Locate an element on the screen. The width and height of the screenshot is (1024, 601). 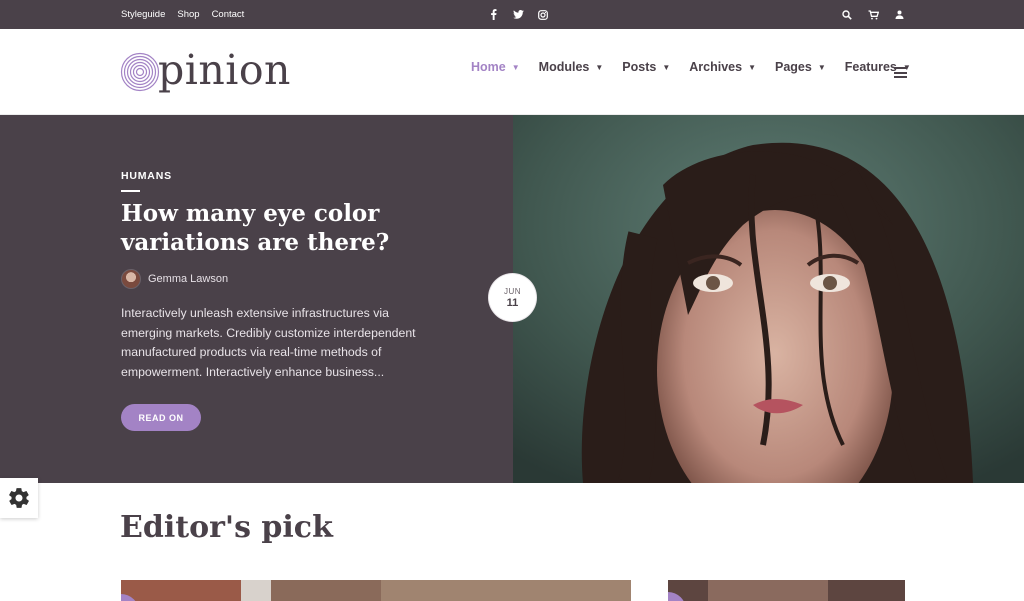
logo-rings-icon is located at coordinates (140, 72).